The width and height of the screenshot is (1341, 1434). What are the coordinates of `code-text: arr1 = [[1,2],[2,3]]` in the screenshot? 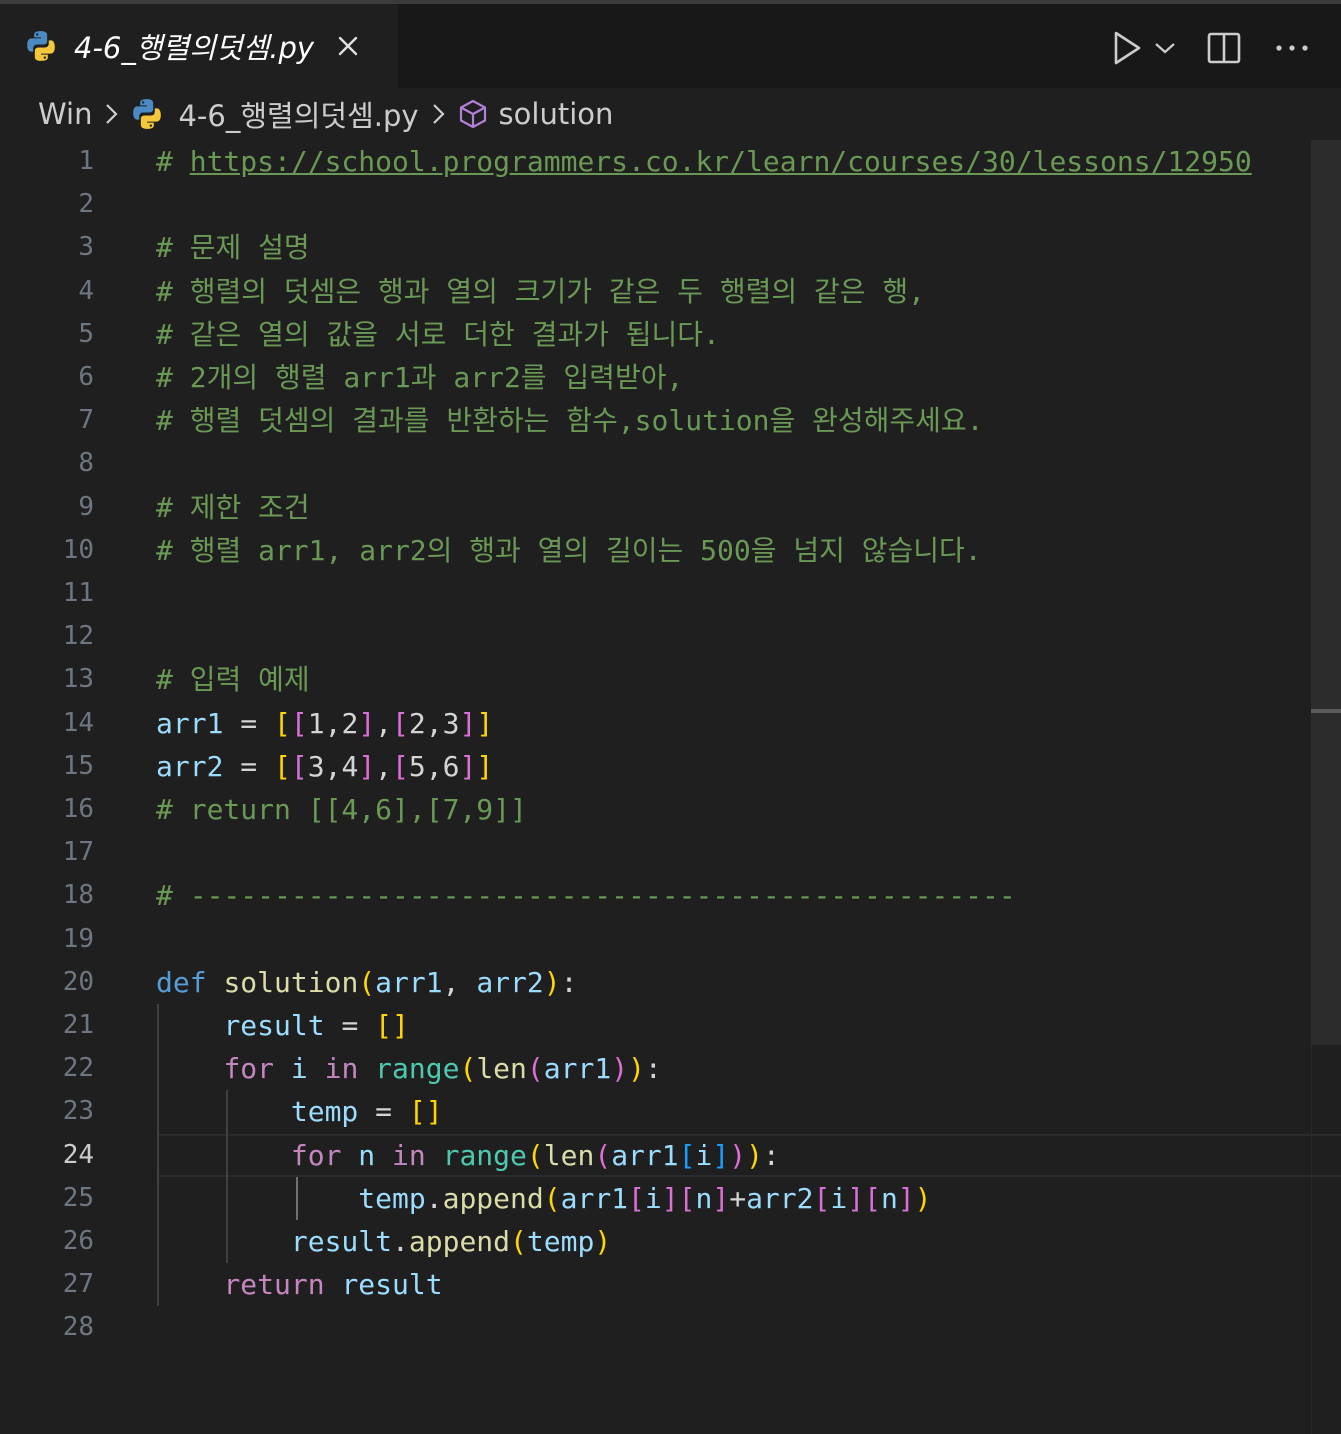 It's located at (324, 723).